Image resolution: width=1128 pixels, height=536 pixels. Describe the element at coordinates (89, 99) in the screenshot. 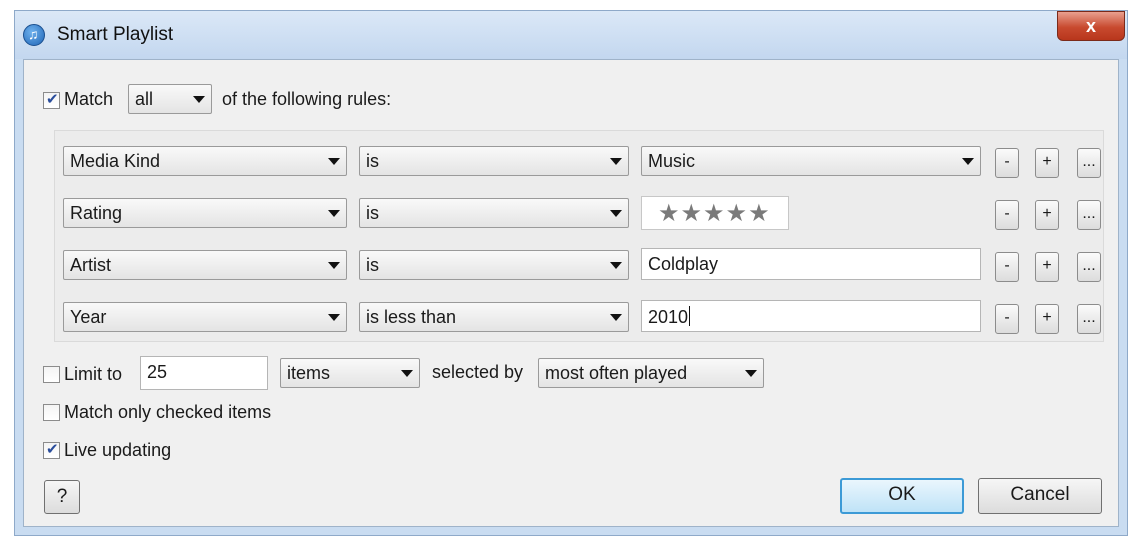

I see `match-label: Match` at that location.